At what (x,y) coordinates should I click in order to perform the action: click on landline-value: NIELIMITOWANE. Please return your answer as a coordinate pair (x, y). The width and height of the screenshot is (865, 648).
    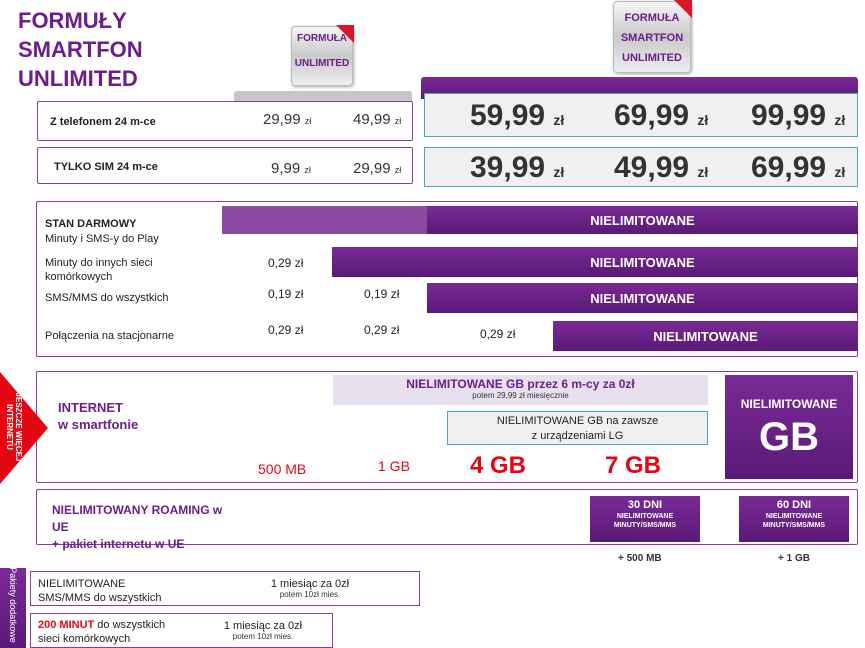
    Looking at the image, I should click on (705, 336).